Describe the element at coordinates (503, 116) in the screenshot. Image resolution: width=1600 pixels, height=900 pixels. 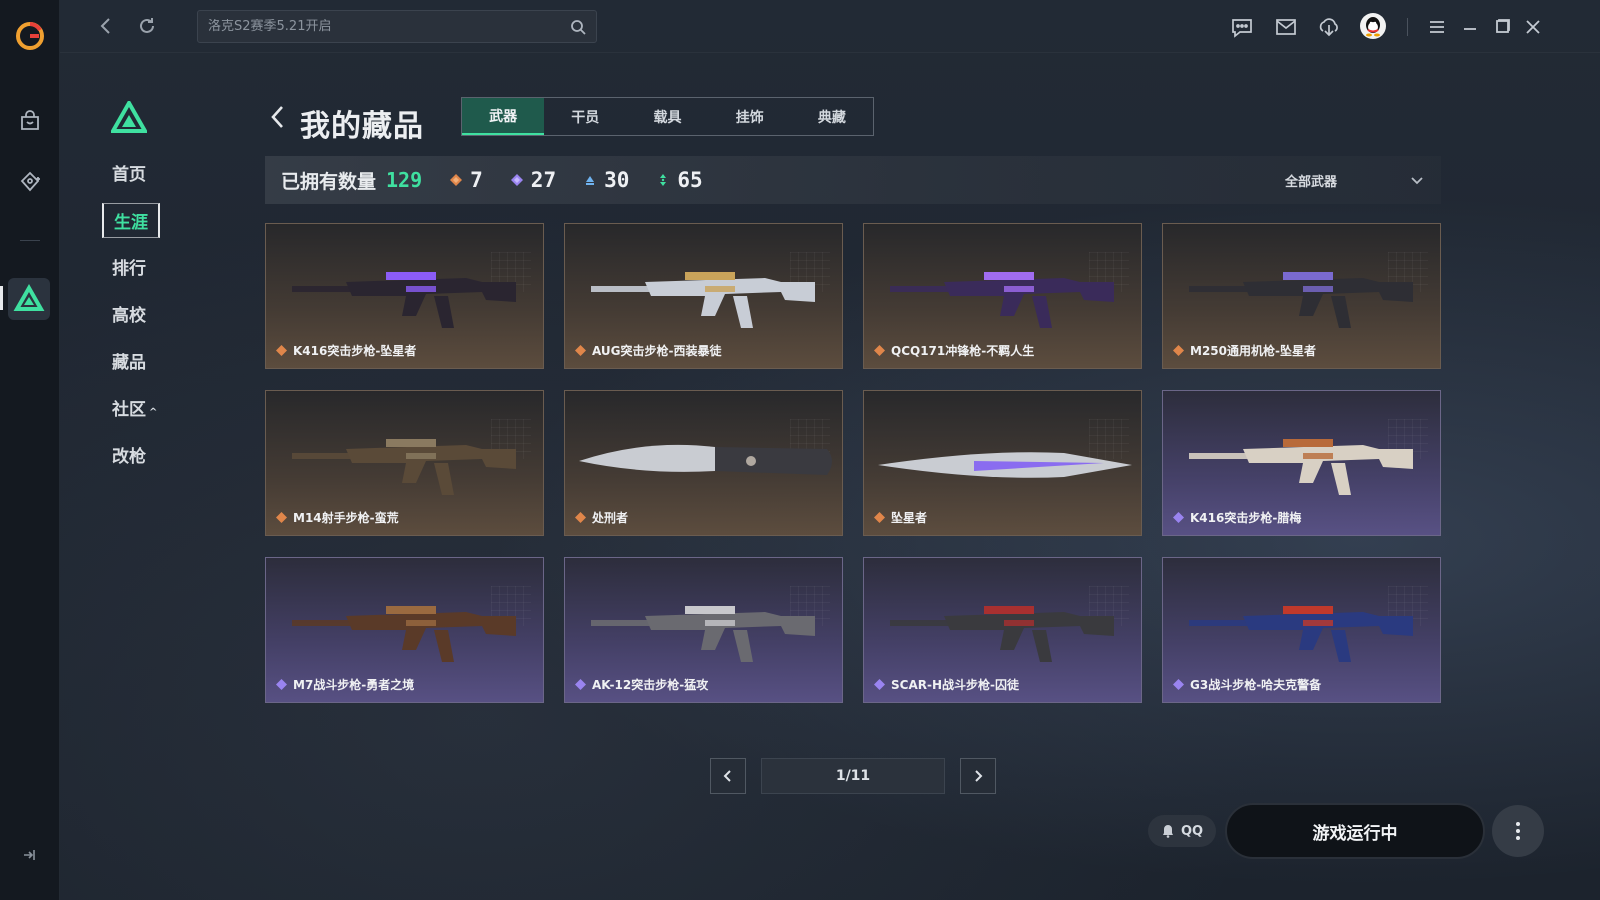
I see `tab-weapons: 武器` at that location.